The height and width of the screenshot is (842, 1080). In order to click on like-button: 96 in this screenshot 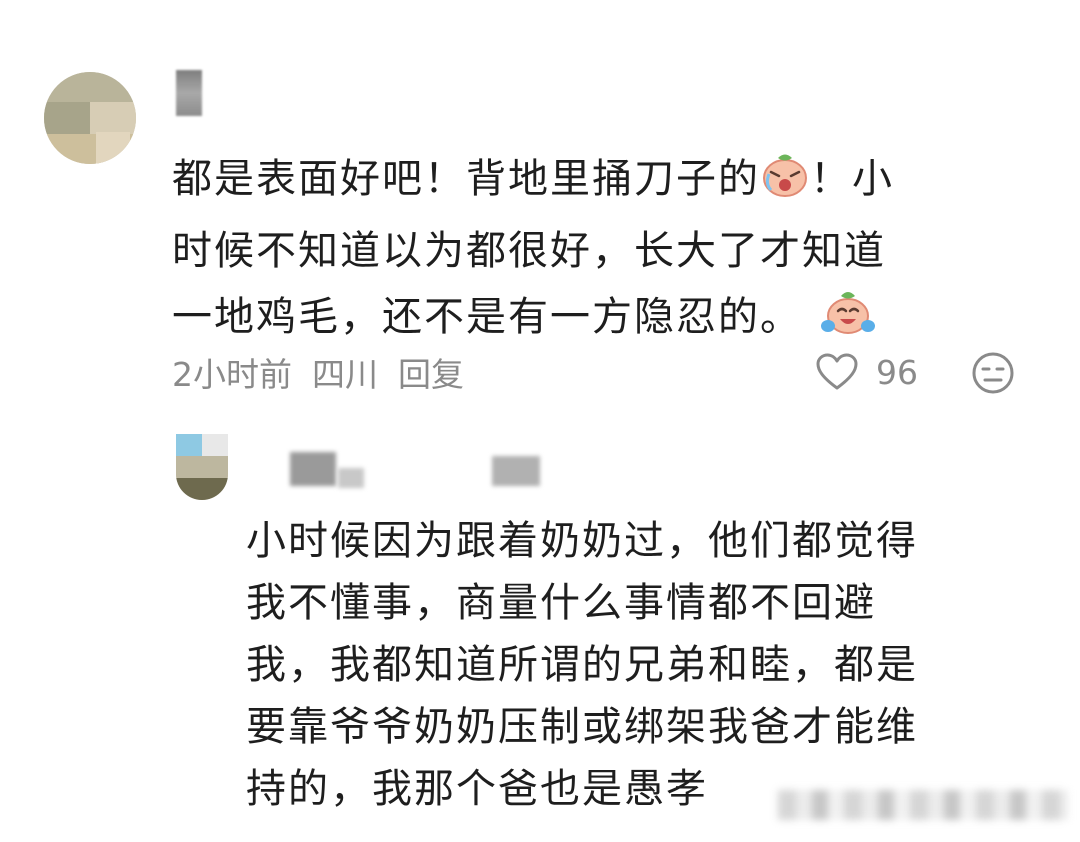, I will do `click(867, 372)`.